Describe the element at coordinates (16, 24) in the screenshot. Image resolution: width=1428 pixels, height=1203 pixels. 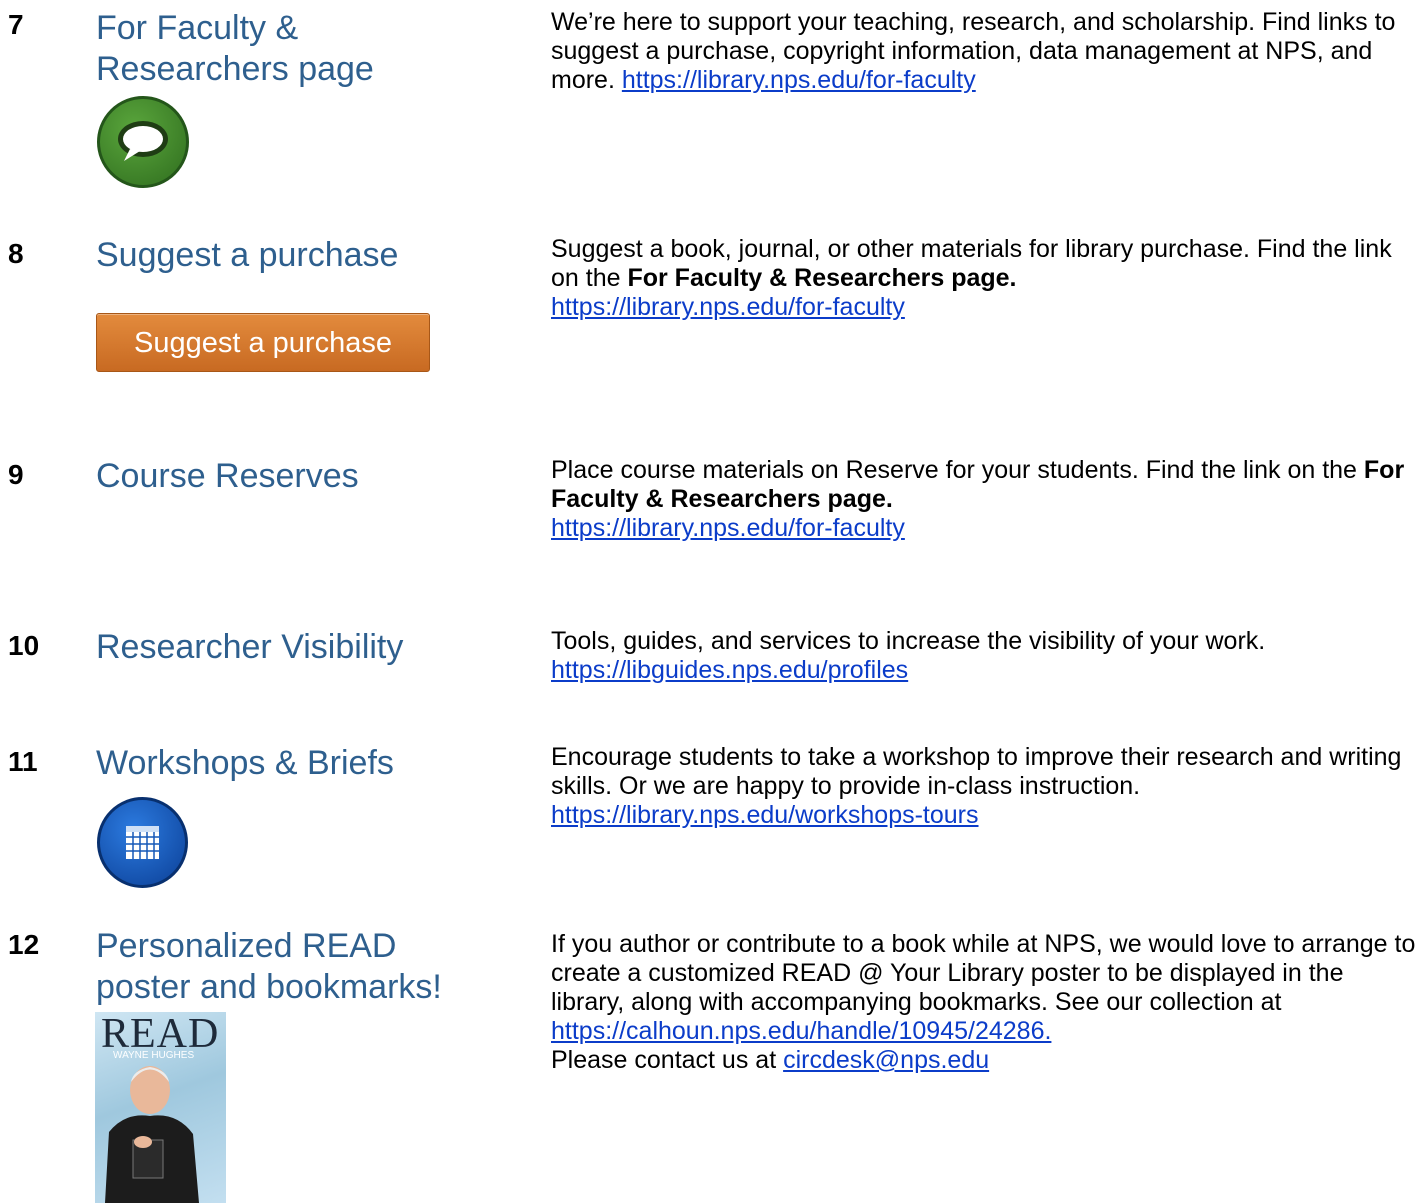
I see `item-number: 7` at that location.